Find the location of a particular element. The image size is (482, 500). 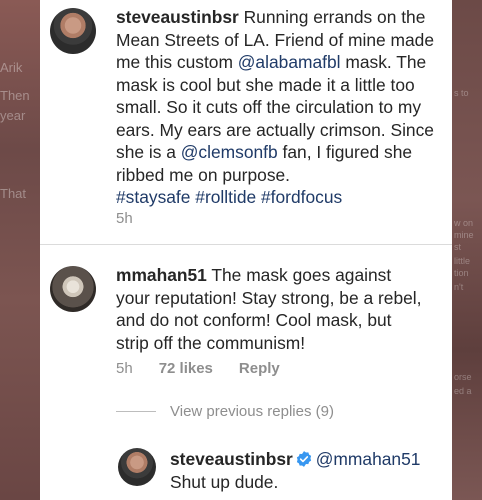

reply-line-text: Shut up dude. is located at coordinates (224, 481).